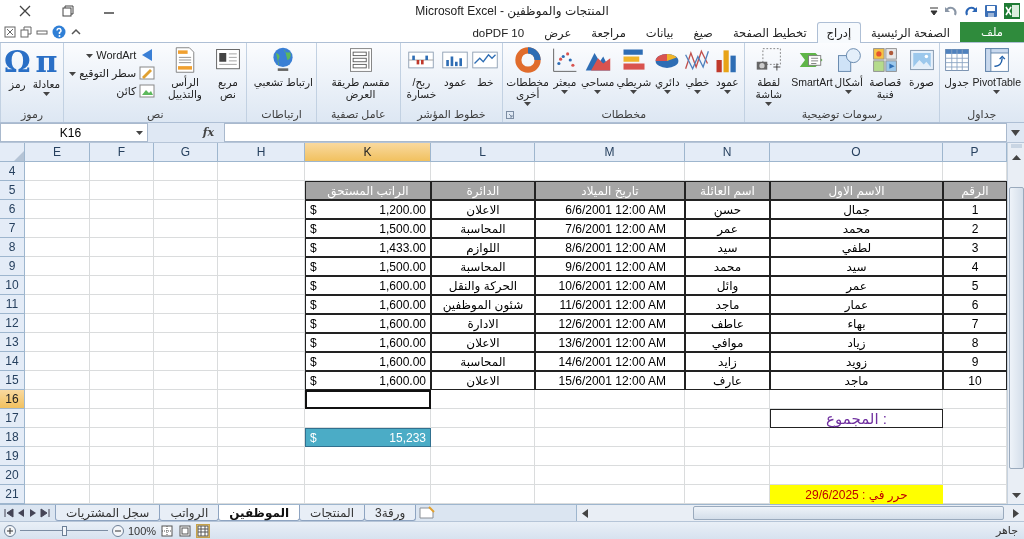  Describe the element at coordinates (313, 285) in the screenshot. I see `currency-symbol: $` at that location.